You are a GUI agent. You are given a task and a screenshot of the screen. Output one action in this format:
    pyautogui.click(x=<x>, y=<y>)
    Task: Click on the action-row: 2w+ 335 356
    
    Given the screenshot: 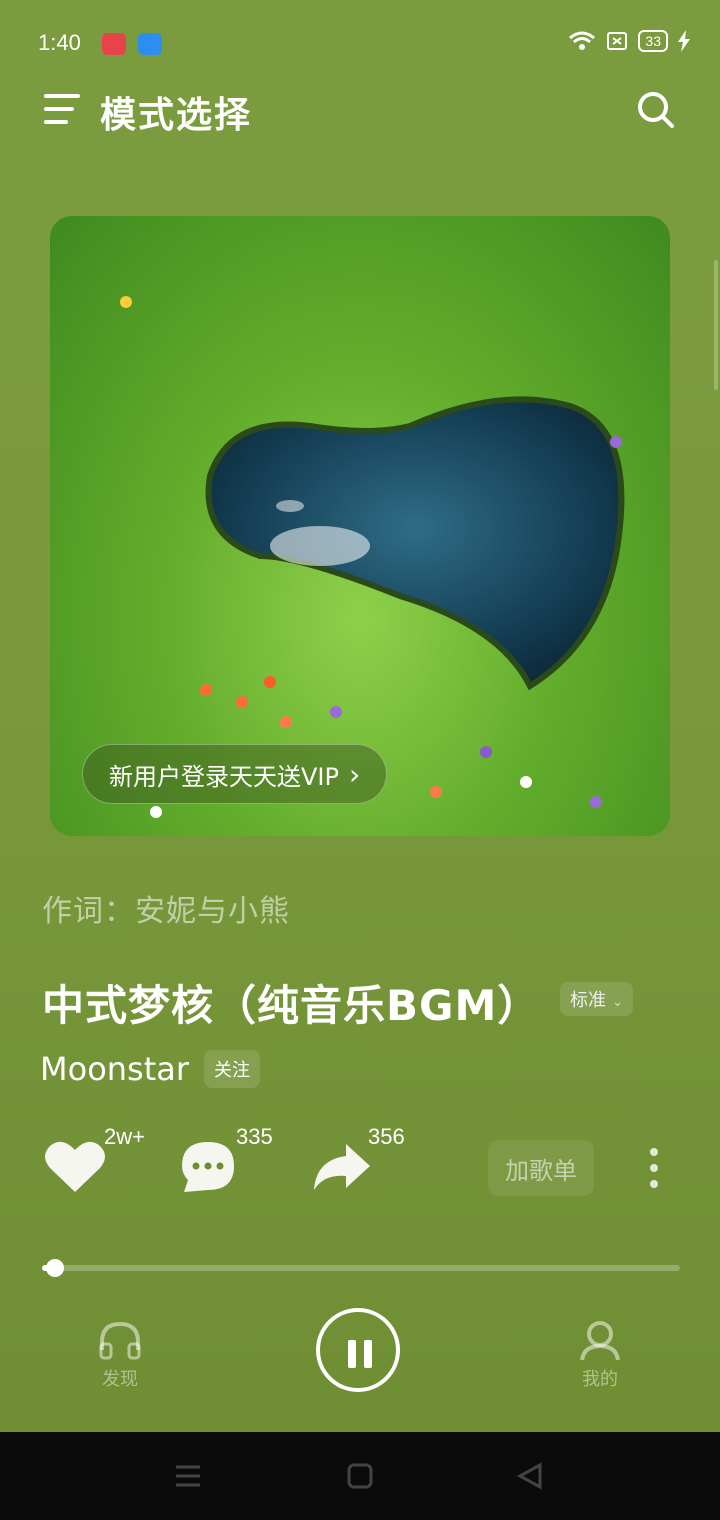 What is the action you would take?
    pyautogui.click(x=360, y=1165)
    